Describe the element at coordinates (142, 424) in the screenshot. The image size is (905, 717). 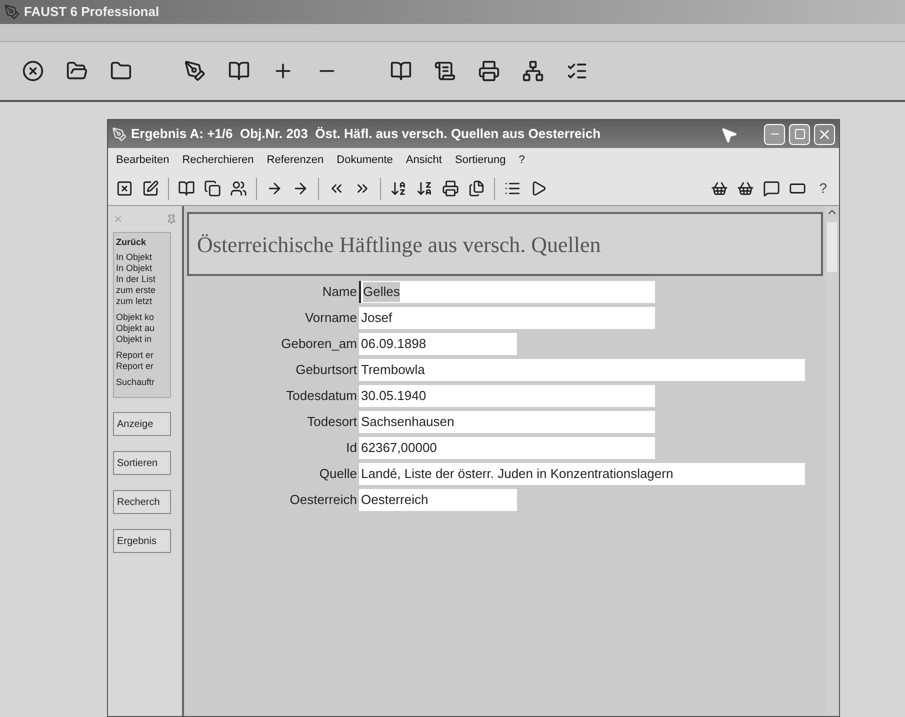
I see `pane-button: Anzeige` at that location.